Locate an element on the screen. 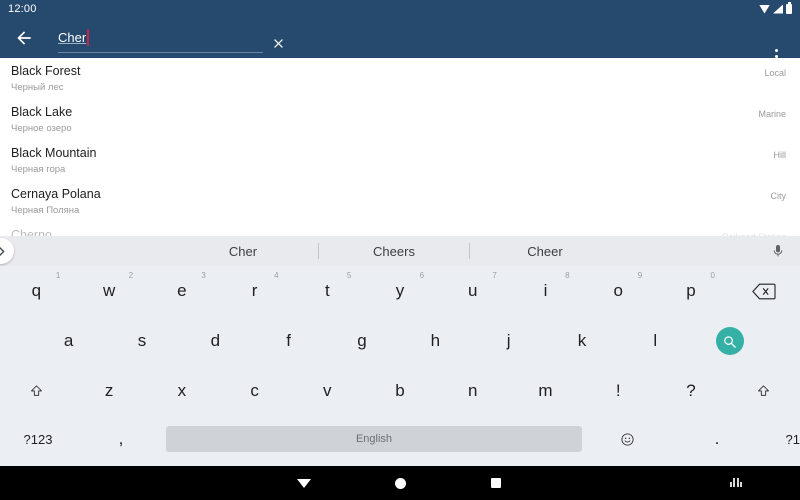 This screenshot has width=800, height=500. voice-input-button is located at coordinates (778, 251).